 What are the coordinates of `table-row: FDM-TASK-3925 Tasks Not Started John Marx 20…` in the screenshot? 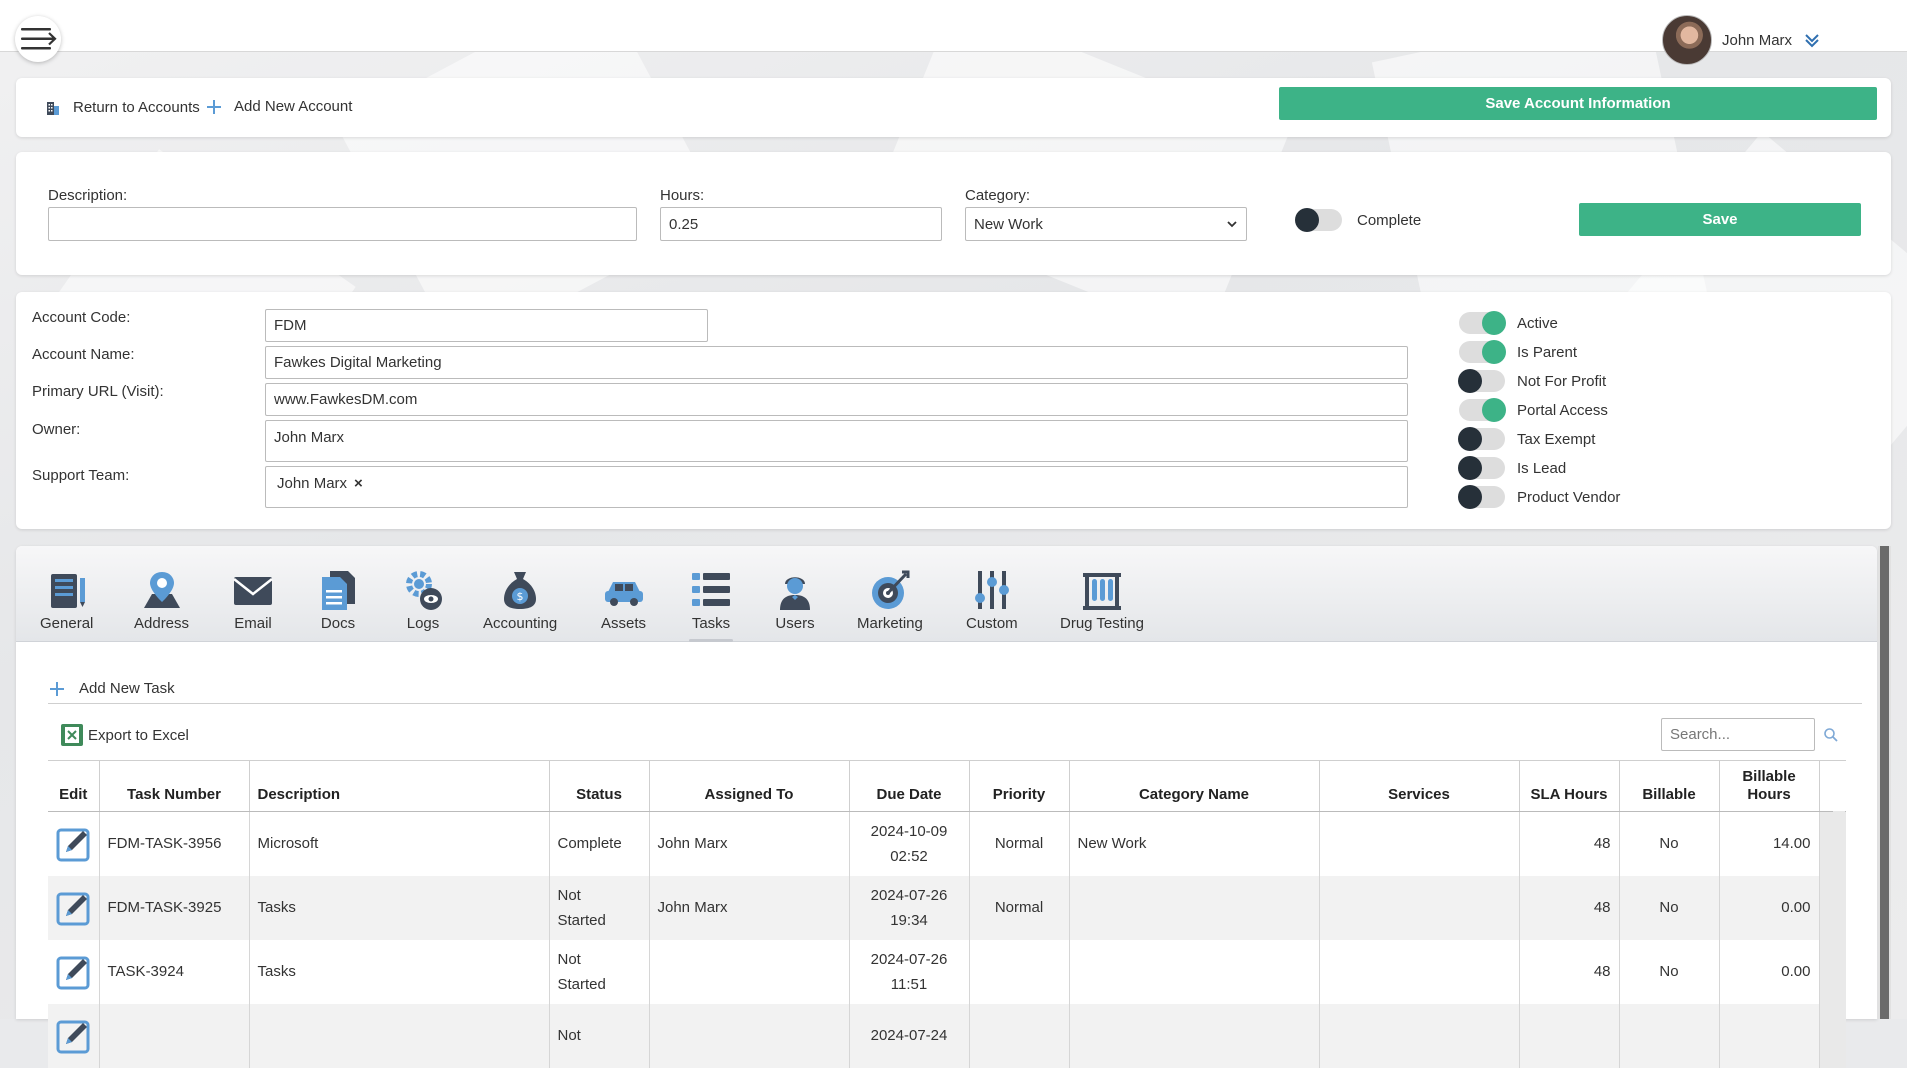 It's located at (947, 907).